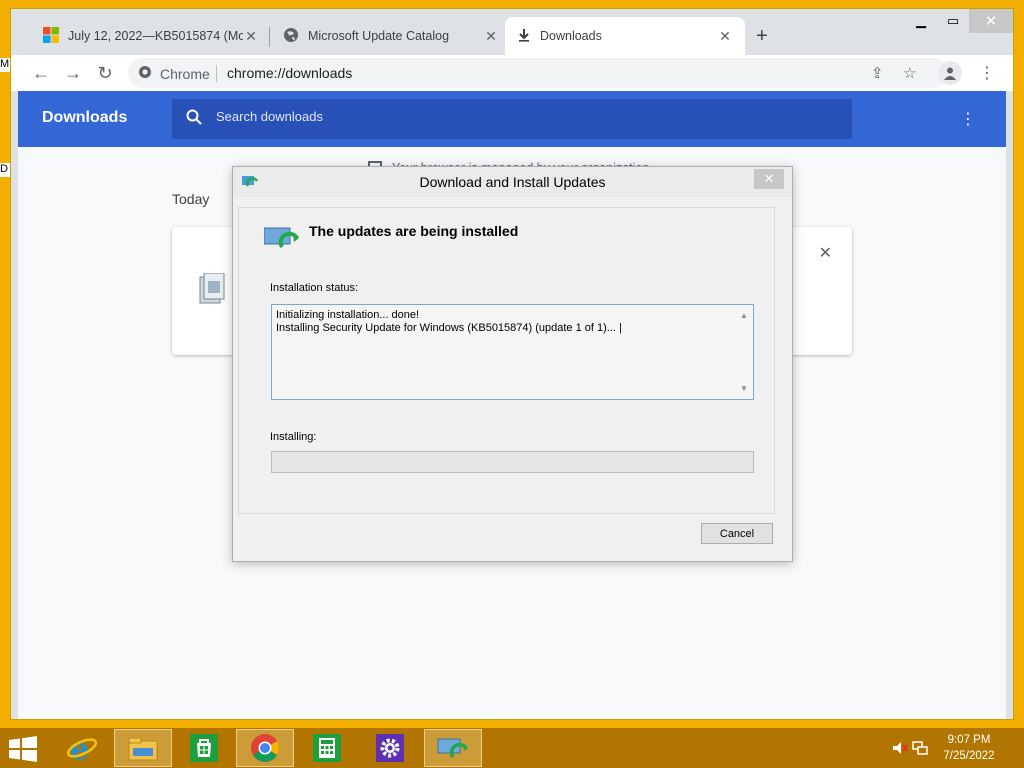  What do you see at coordinates (41, 73) in the screenshot?
I see `back-arrow-icon: ←` at bounding box center [41, 73].